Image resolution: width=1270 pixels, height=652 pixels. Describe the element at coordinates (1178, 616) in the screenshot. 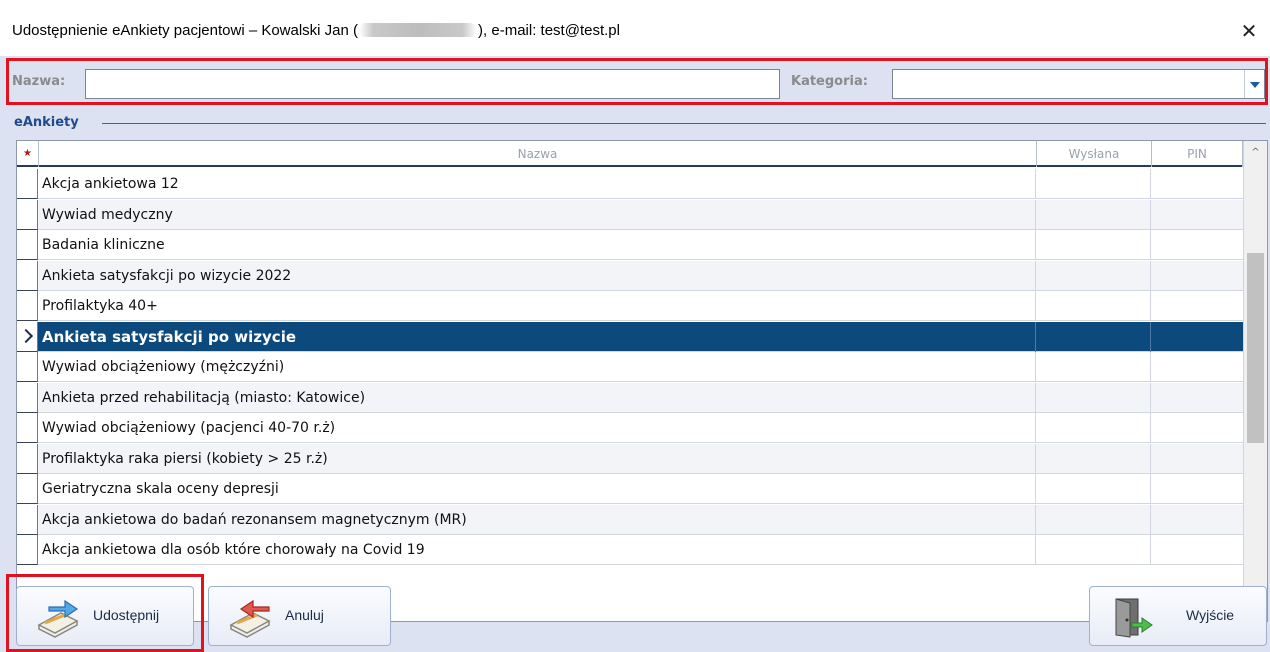

I see `exit-button: Wyjście` at that location.